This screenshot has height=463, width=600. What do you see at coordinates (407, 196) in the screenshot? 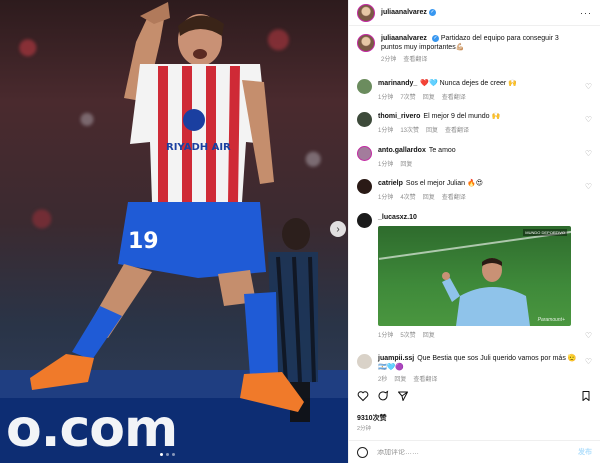
I see `comment-likes: 4次赞` at bounding box center [407, 196].